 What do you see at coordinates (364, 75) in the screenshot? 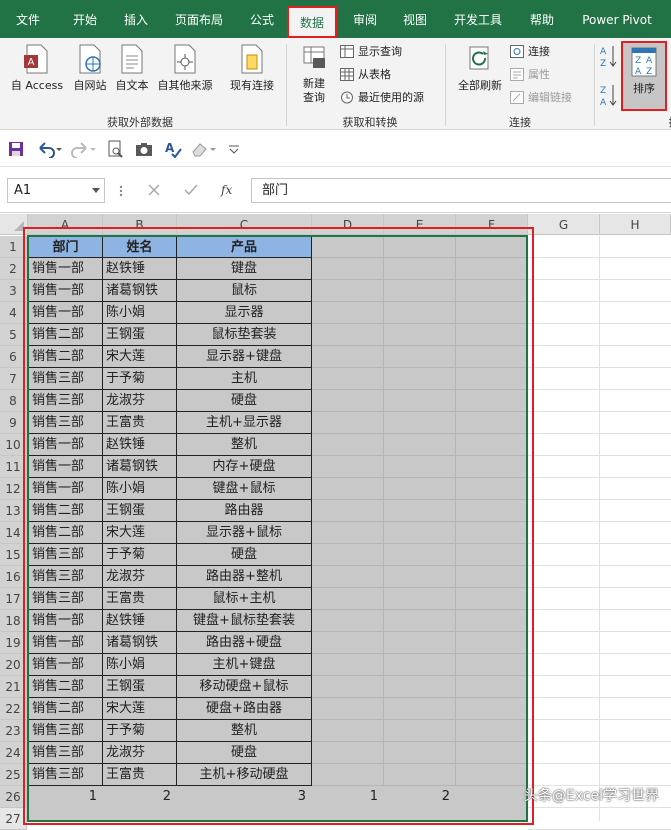
I see `from-table-button: 从表格` at bounding box center [364, 75].